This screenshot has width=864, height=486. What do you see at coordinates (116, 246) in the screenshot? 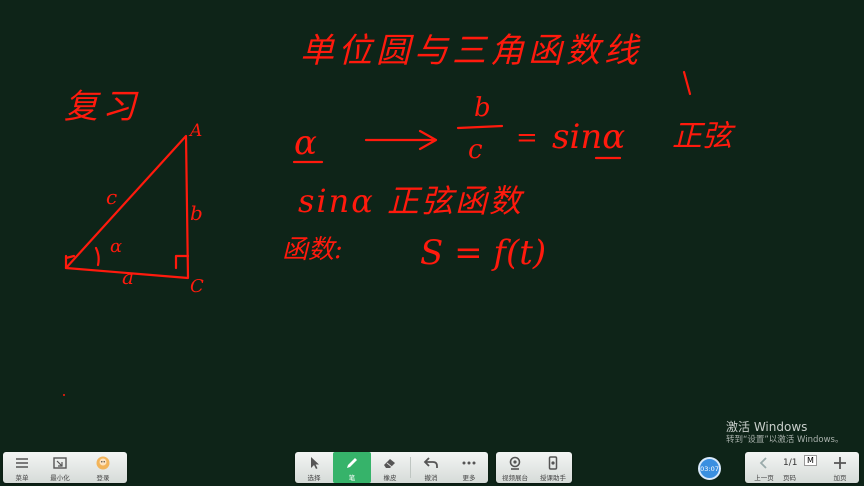
I see `angle-alpha-label: α` at bounding box center [116, 246].